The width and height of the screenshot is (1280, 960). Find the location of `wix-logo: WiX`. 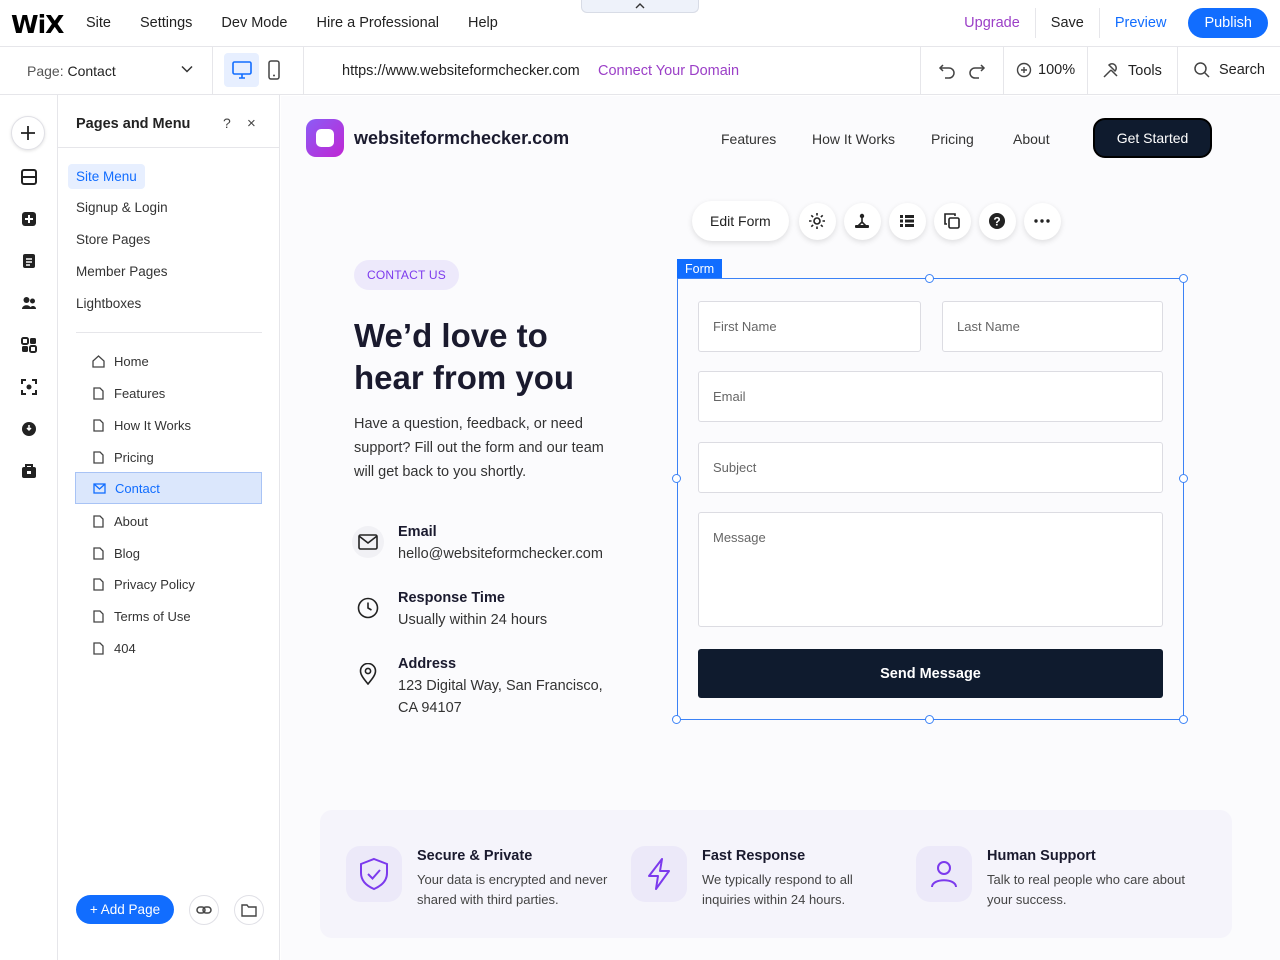

wix-logo: WiX is located at coordinates (37, 24).